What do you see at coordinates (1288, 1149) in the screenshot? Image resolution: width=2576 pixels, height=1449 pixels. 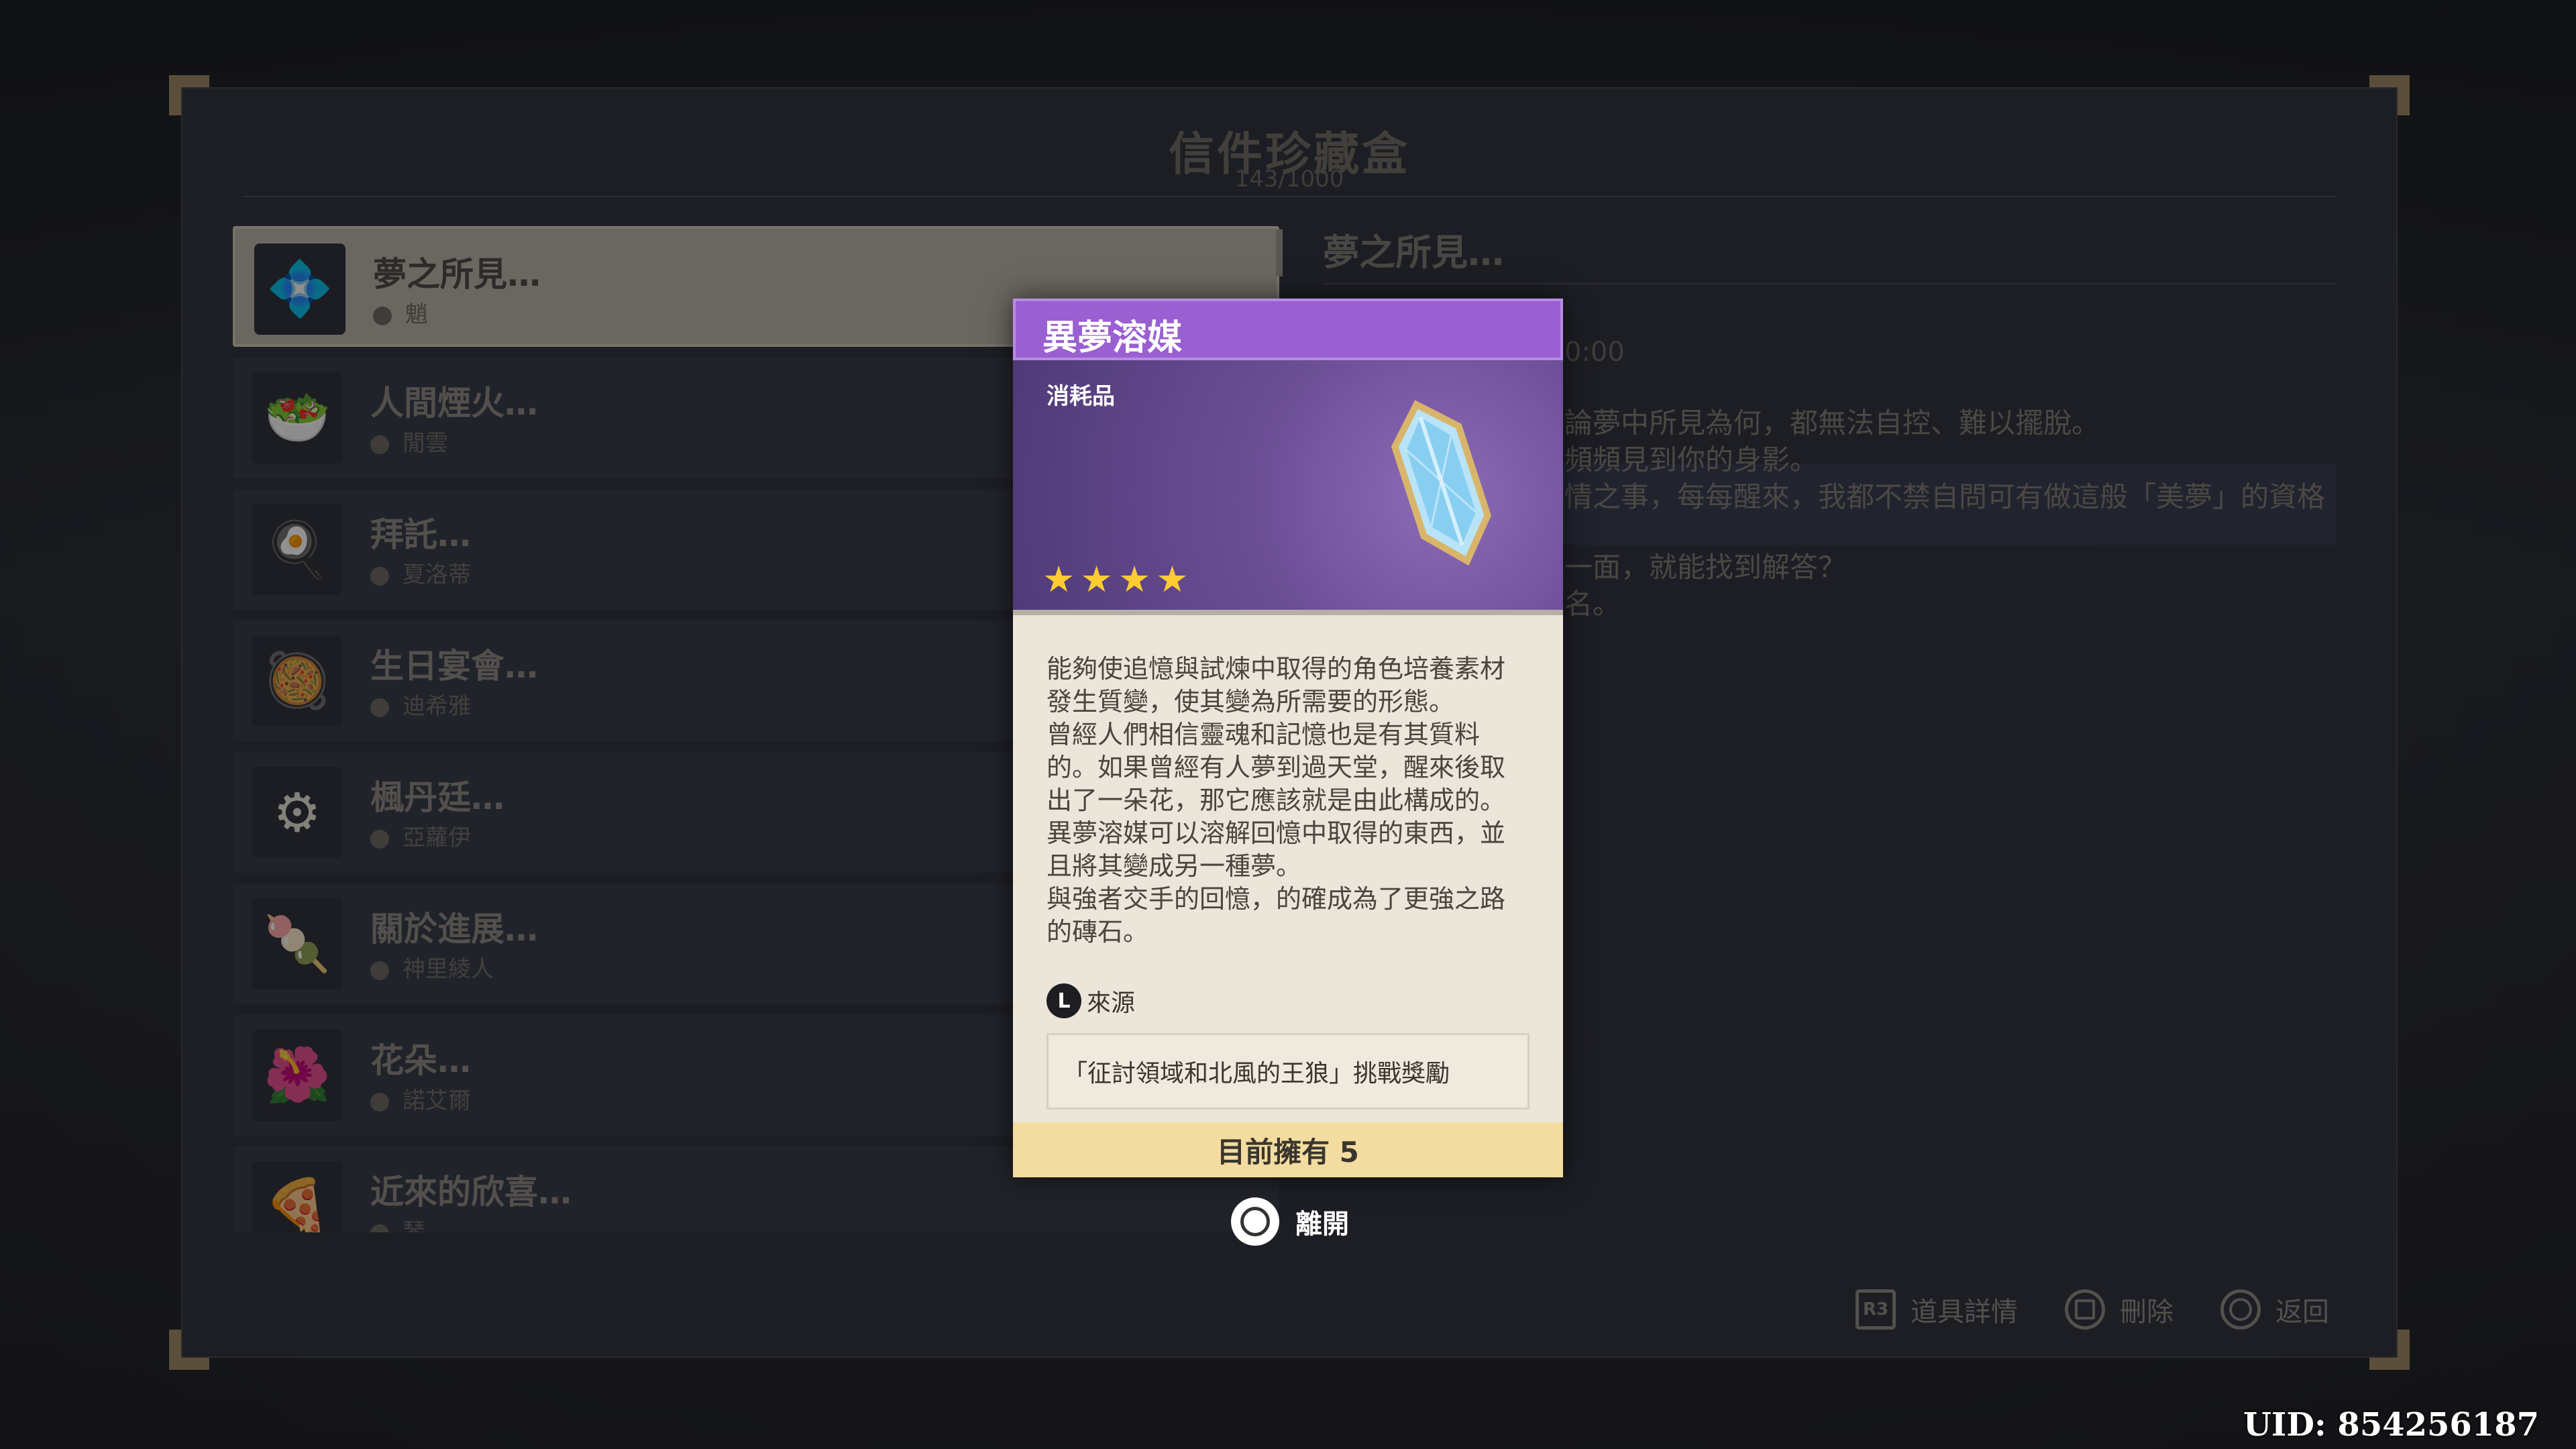 I see `owned-count: 目前擁有 5` at bounding box center [1288, 1149].